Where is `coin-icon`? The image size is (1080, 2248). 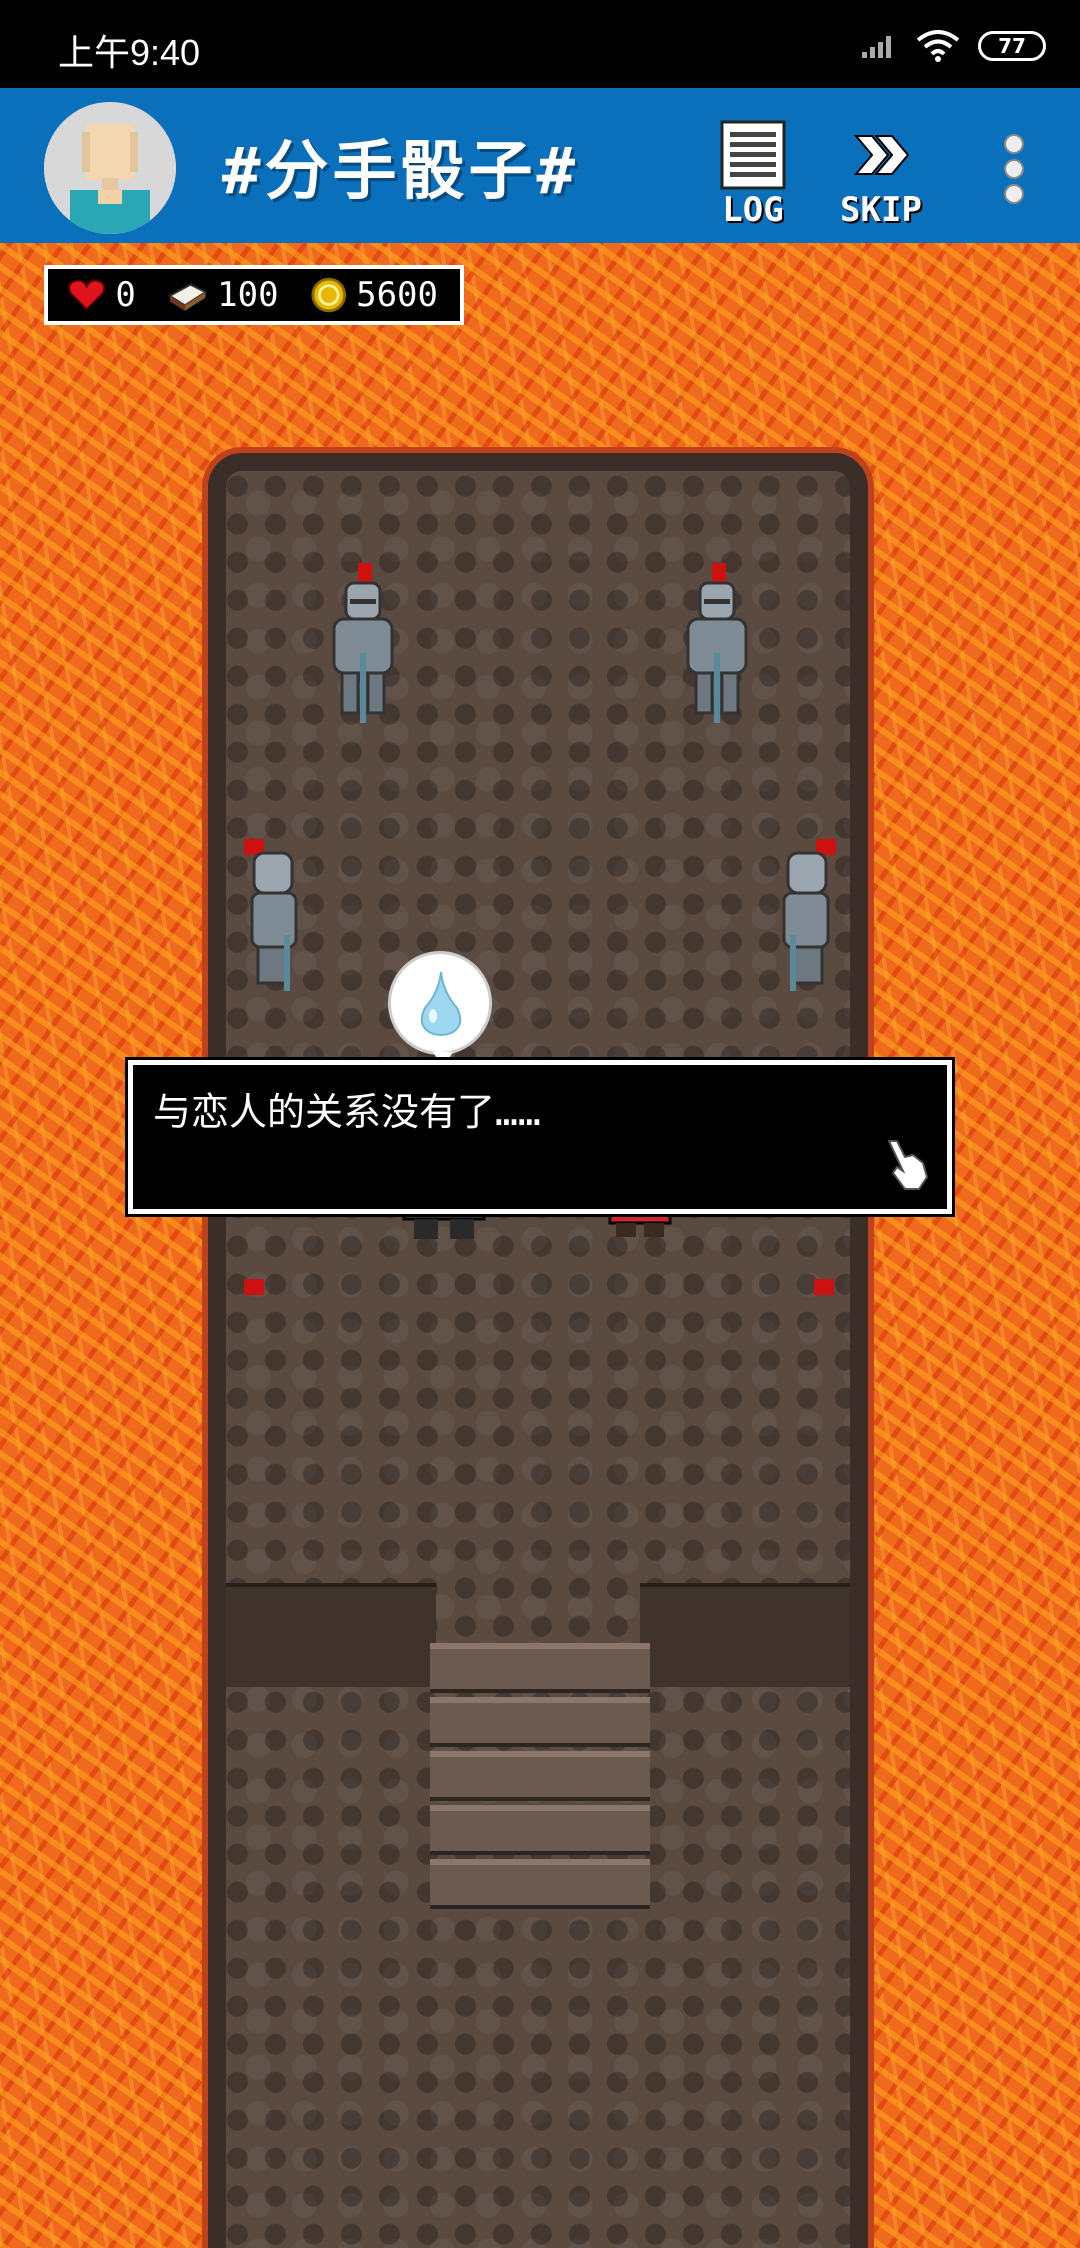 coin-icon is located at coordinates (328, 295).